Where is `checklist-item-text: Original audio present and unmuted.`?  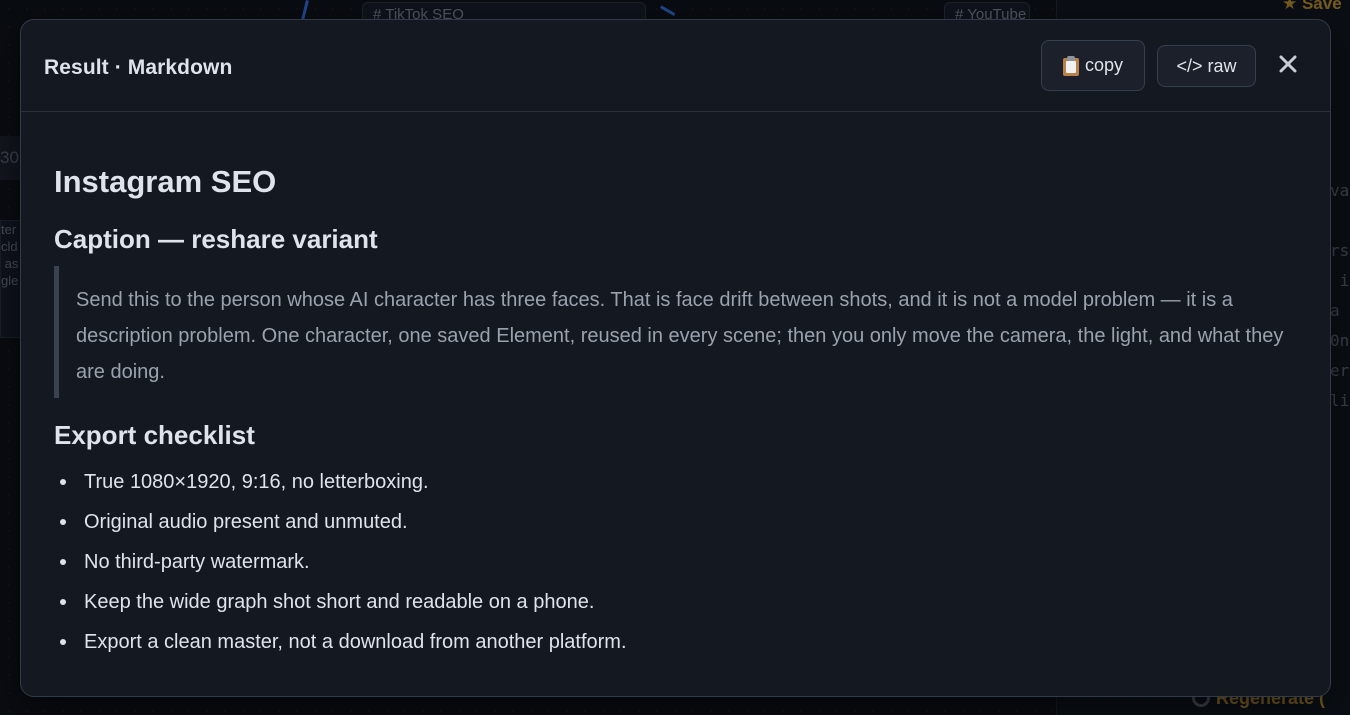
checklist-item-text: Original audio present and unmuted. is located at coordinates (246, 522).